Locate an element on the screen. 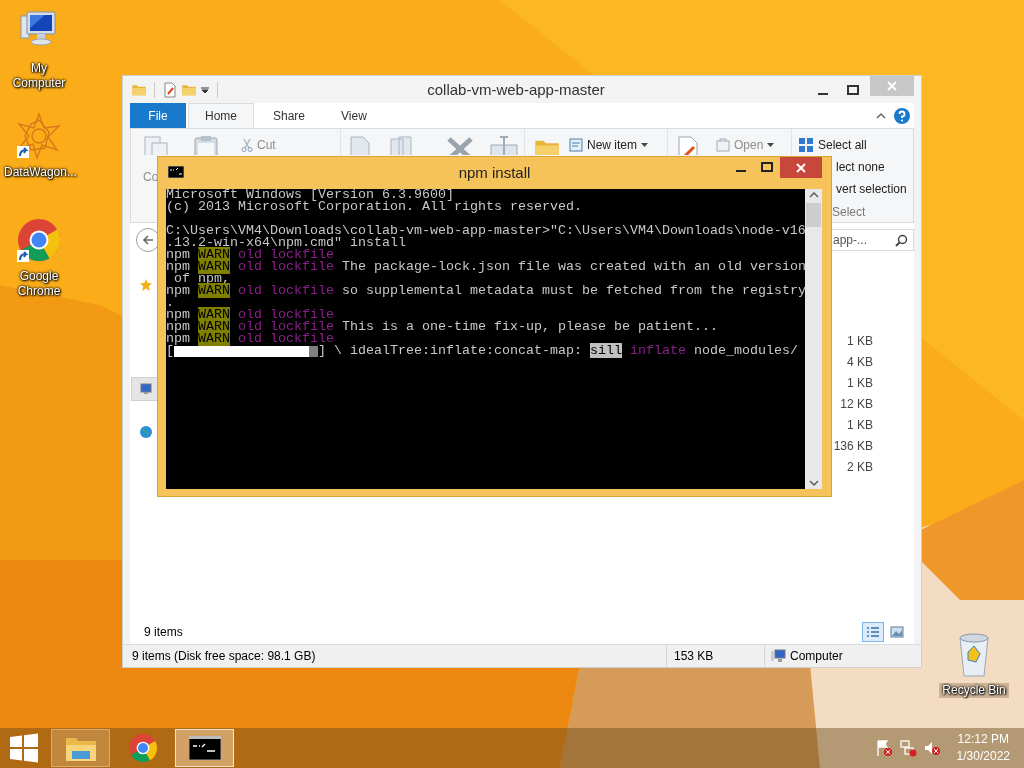 Image resolution: width=1024 pixels, height=768 pixels. console-line: .13.2-win-x64\npm.cmd" install is located at coordinates (286, 243).